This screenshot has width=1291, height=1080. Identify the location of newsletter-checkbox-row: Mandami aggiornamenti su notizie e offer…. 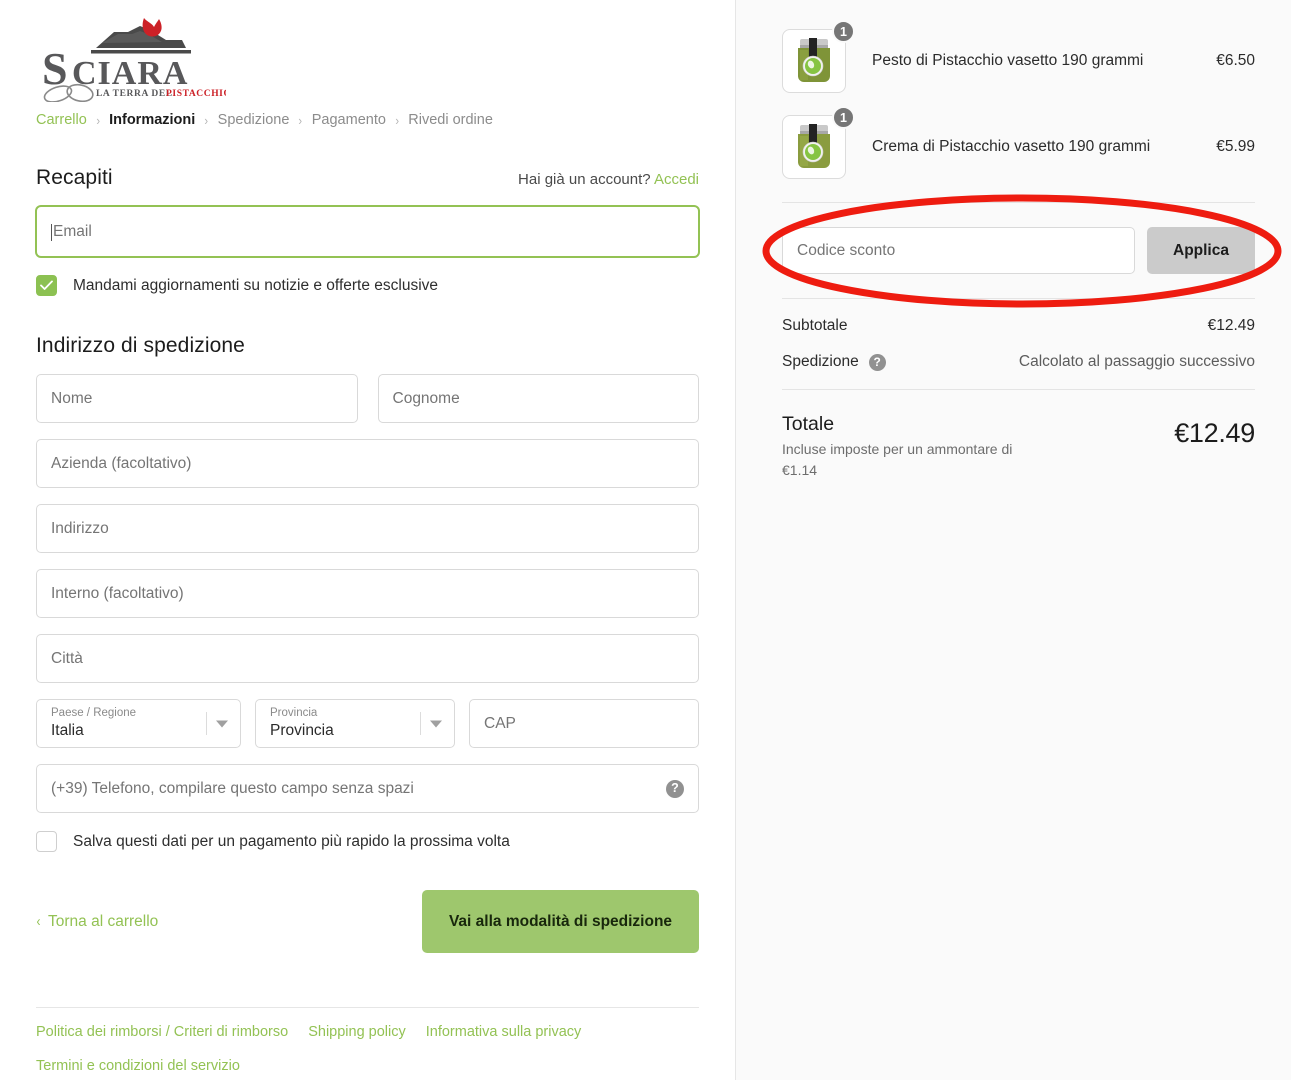
(367, 285).